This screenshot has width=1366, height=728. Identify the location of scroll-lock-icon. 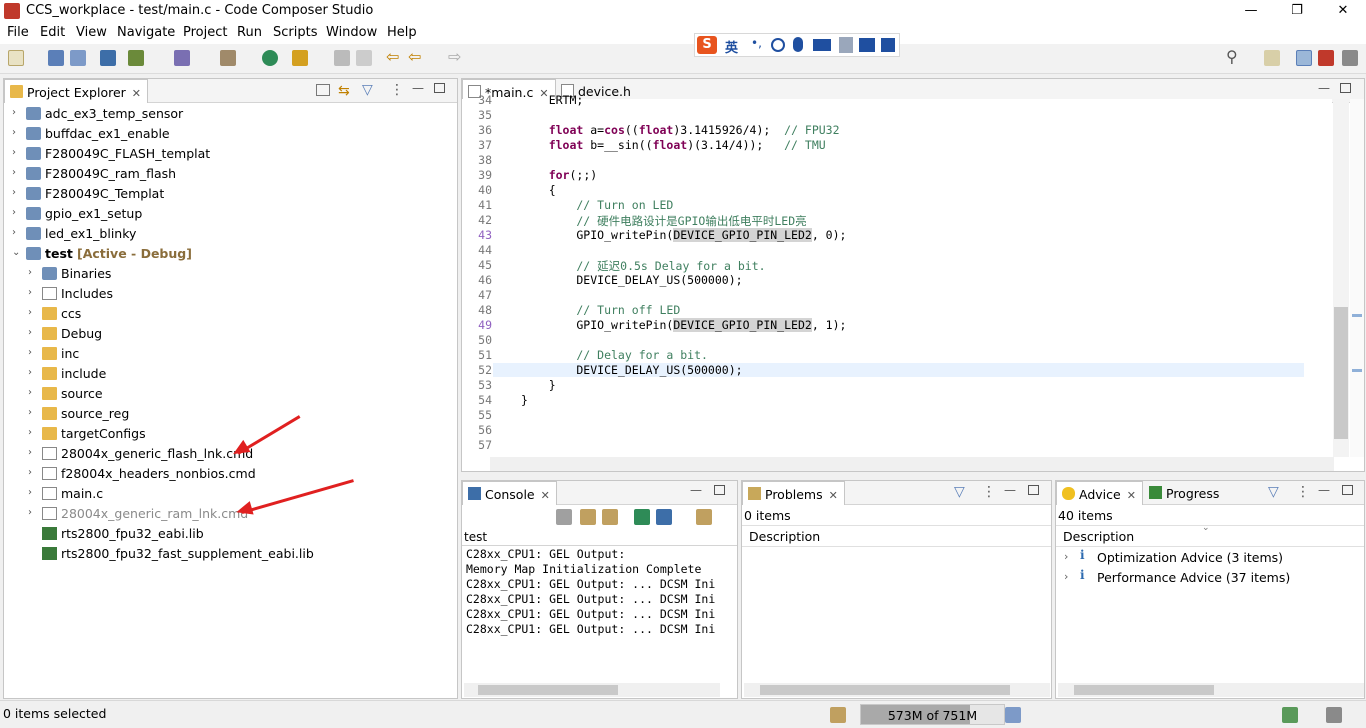
(588, 517).